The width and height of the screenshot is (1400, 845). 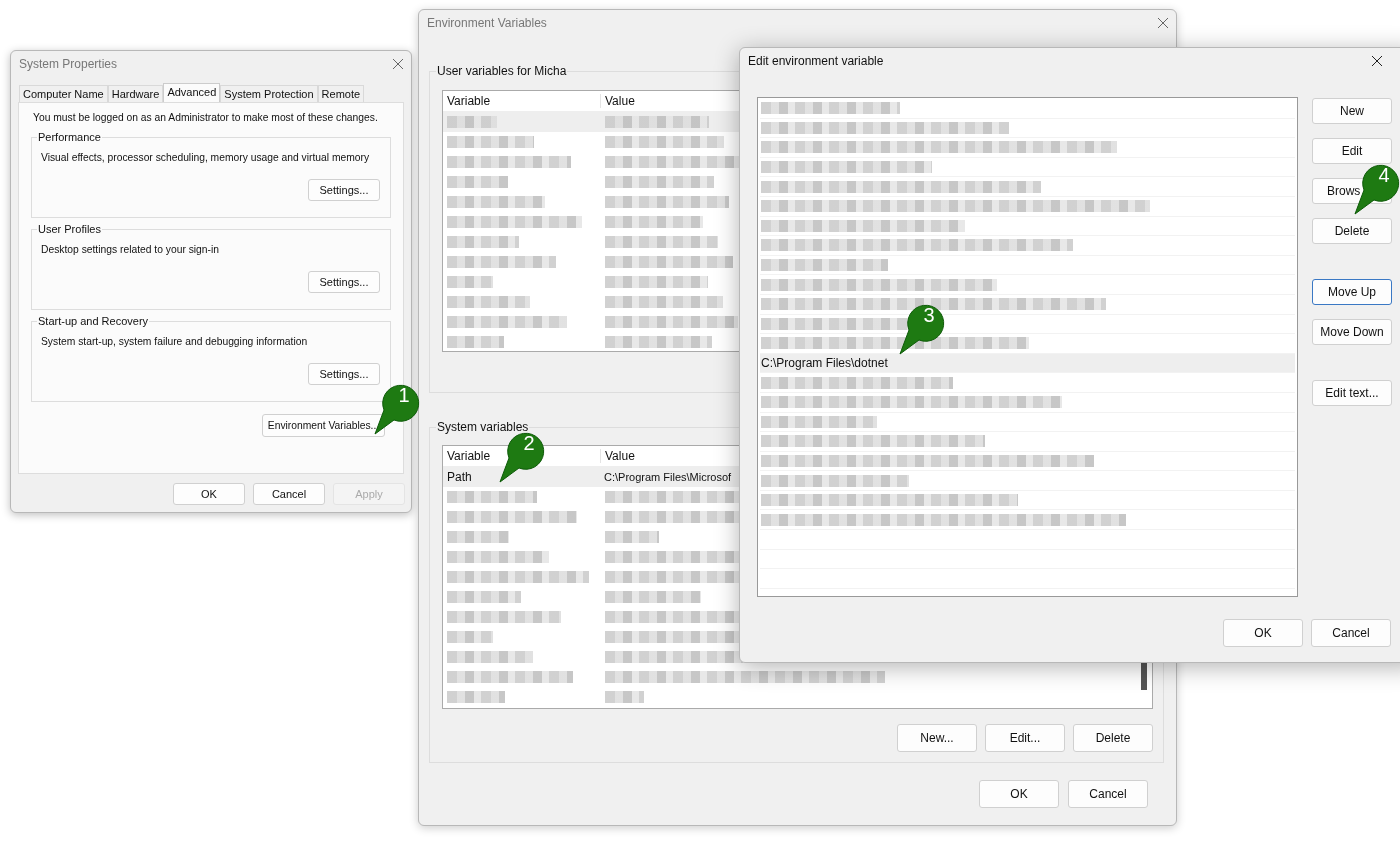 What do you see at coordinates (502, 71) in the screenshot?
I see `group-title: User variables for Micha` at bounding box center [502, 71].